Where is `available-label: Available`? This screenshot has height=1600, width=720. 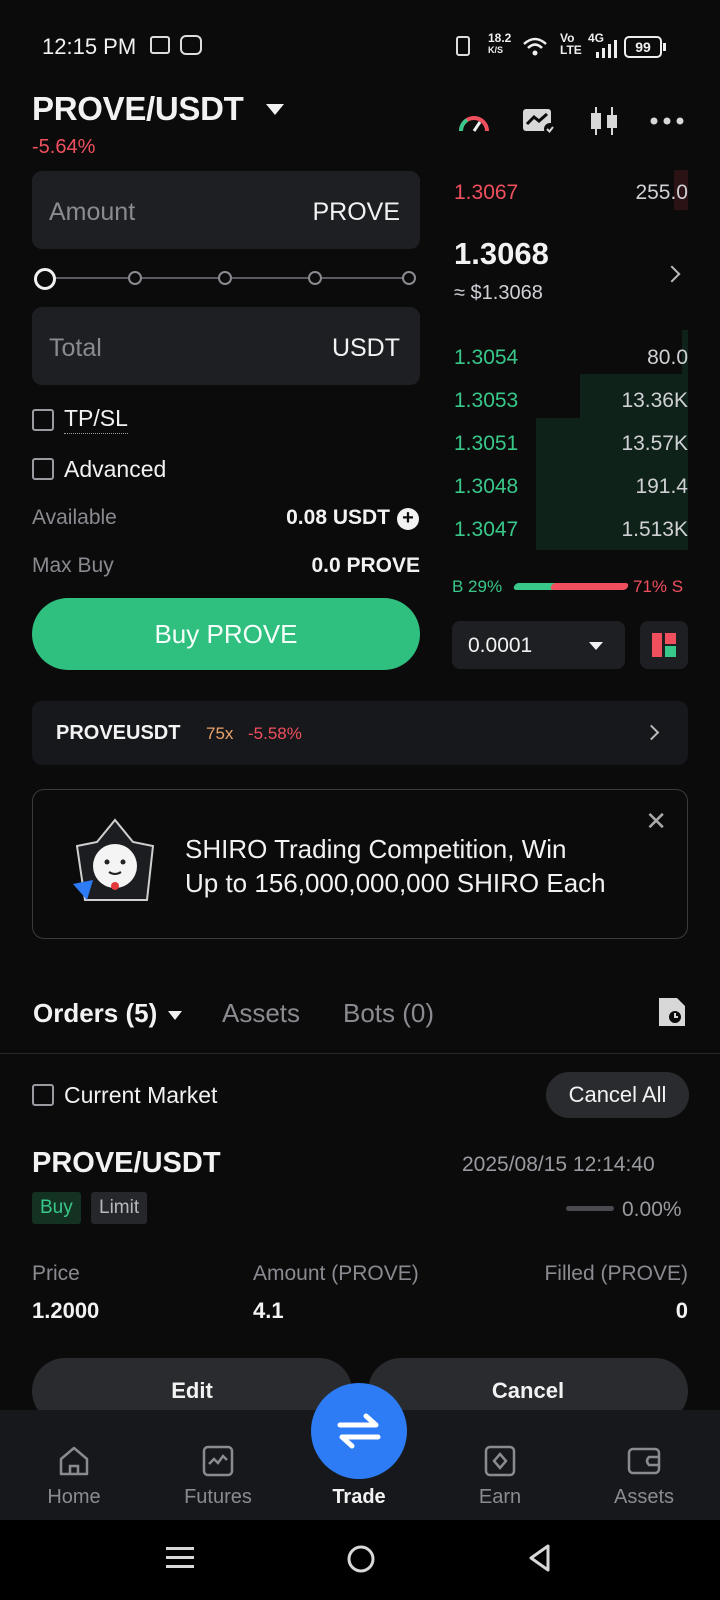 available-label: Available is located at coordinates (74, 517).